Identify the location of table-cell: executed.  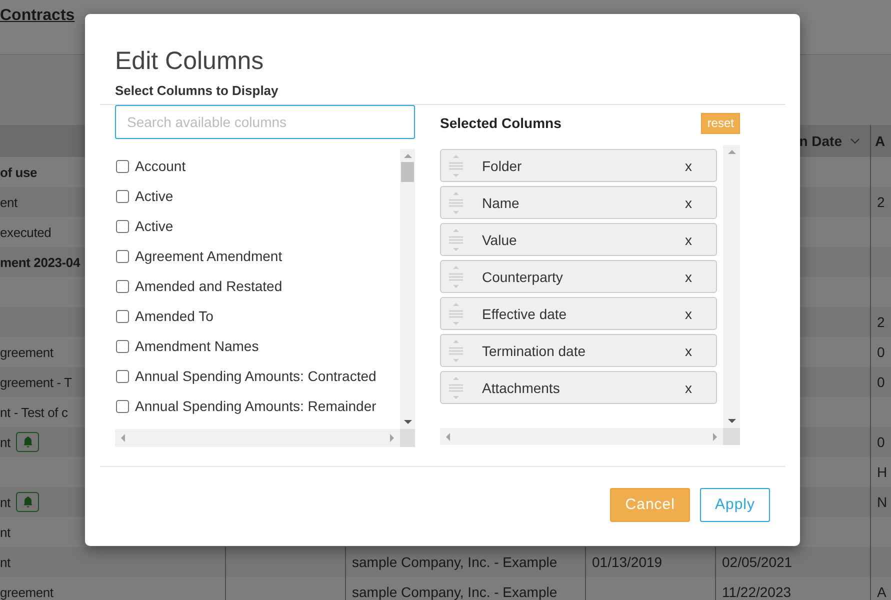
(26, 232).